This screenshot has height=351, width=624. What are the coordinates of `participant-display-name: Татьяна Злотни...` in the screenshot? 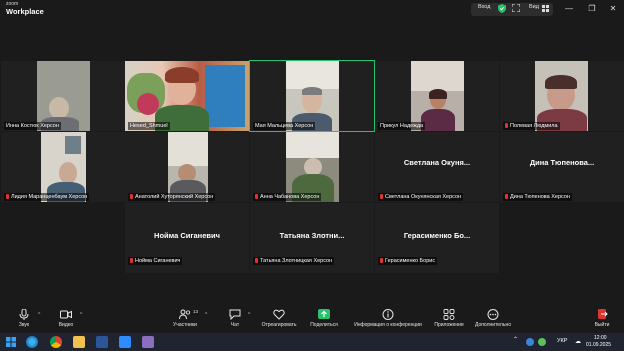 It's located at (312, 235).